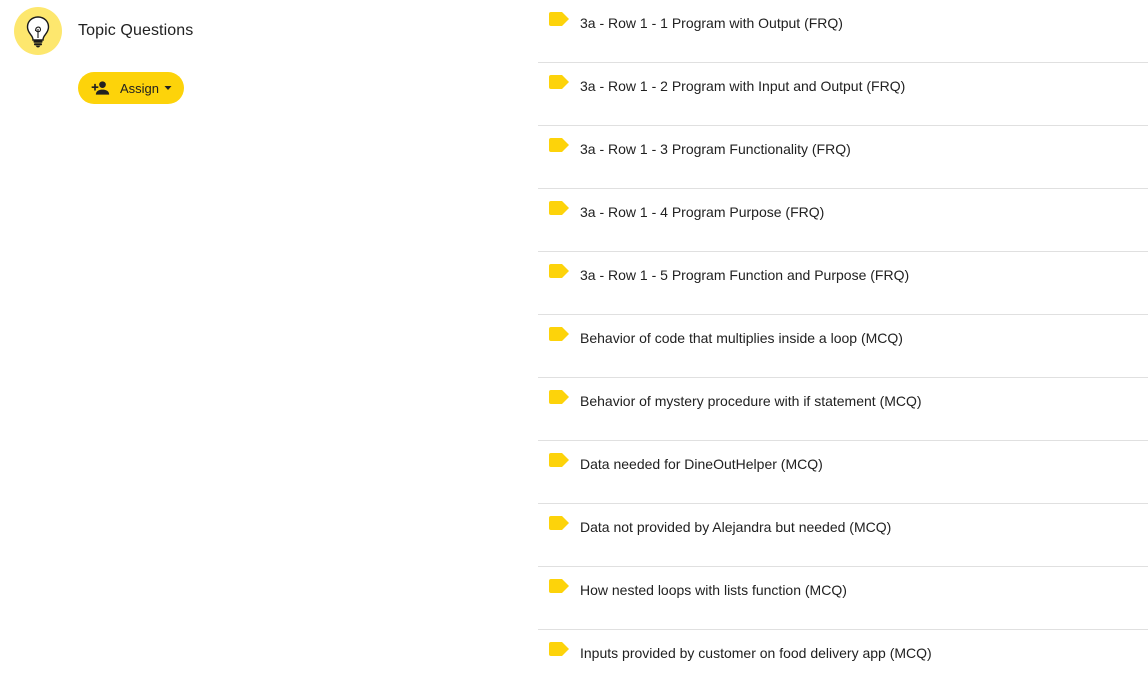 This screenshot has height=686, width=1148. Describe the element at coordinates (701, 464) in the screenshot. I see `question-label: Data needed for DineOutHelper (MCQ)` at that location.